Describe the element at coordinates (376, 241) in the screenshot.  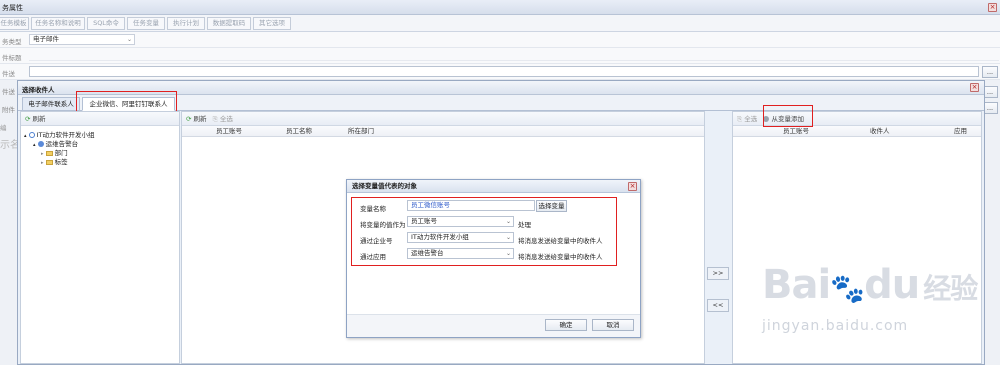
I see `corp-label: 通过企业号` at that location.